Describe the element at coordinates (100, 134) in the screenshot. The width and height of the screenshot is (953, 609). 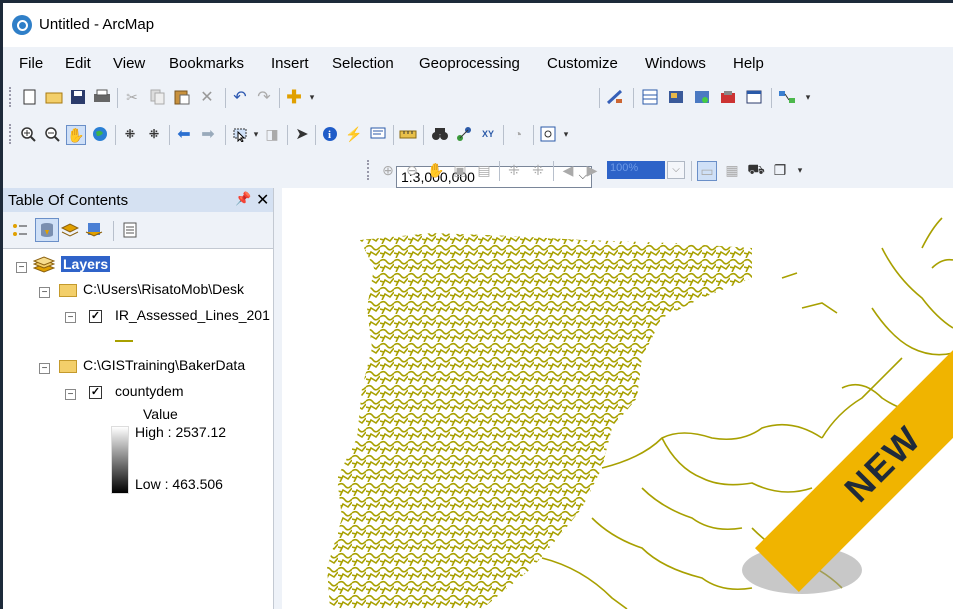
I see `full-extent-icon` at that location.